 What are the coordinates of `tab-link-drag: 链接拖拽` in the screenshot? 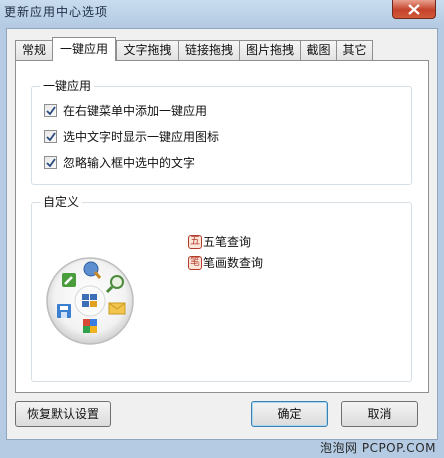 It's located at (209, 50).